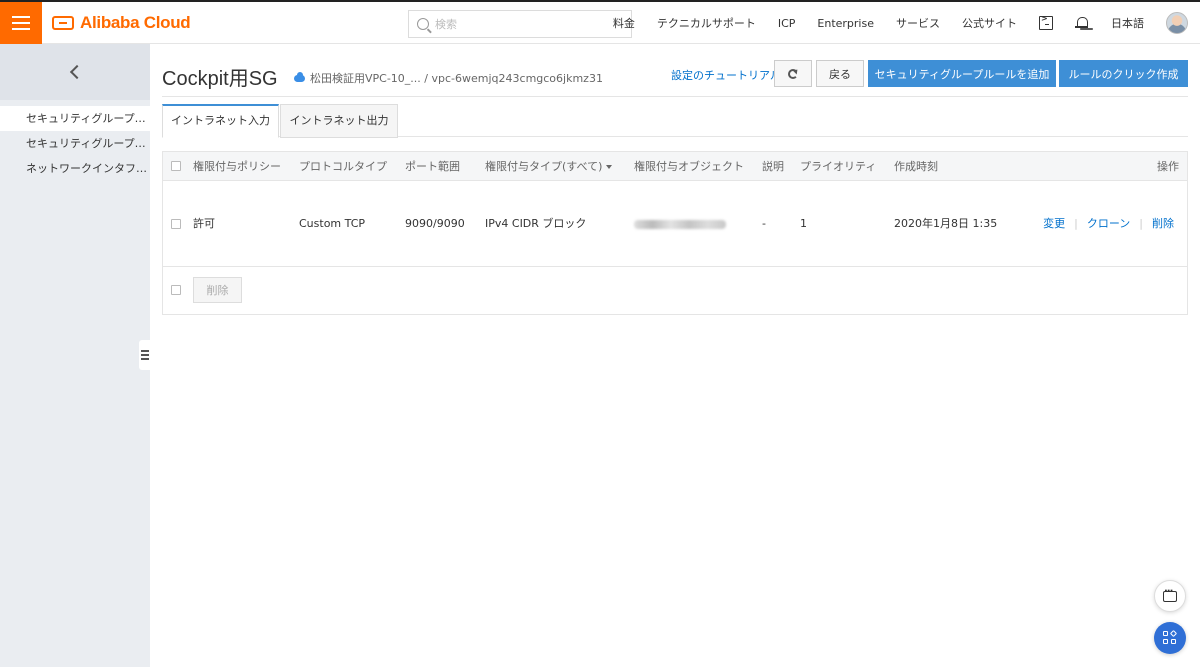 The image size is (1200, 667). What do you see at coordinates (332, 223) in the screenshot?
I see `cell-protocol: Custom TCP` at bounding box center [332, 223].